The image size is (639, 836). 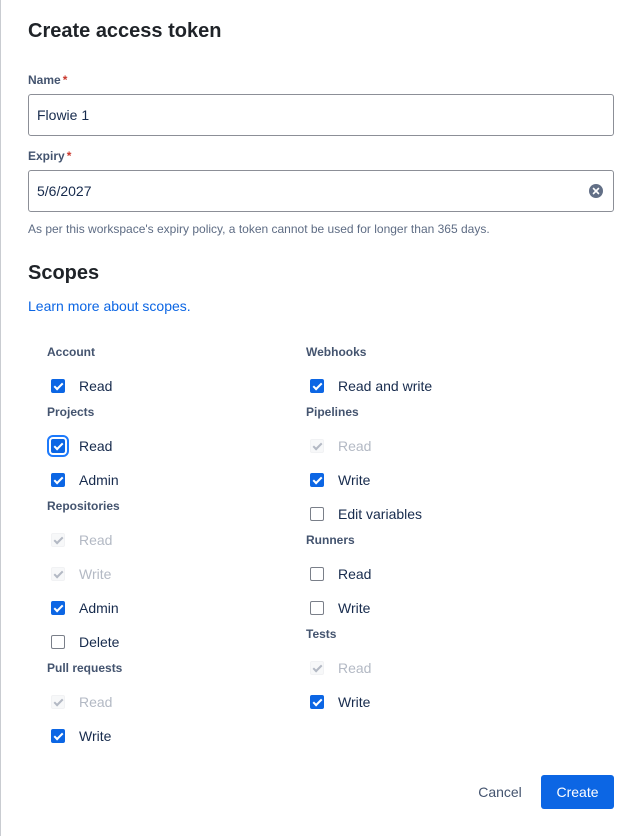 I want to click on scope-checkbox-webhooks-read-and-write: Read and write, so click(x=371, y=386).